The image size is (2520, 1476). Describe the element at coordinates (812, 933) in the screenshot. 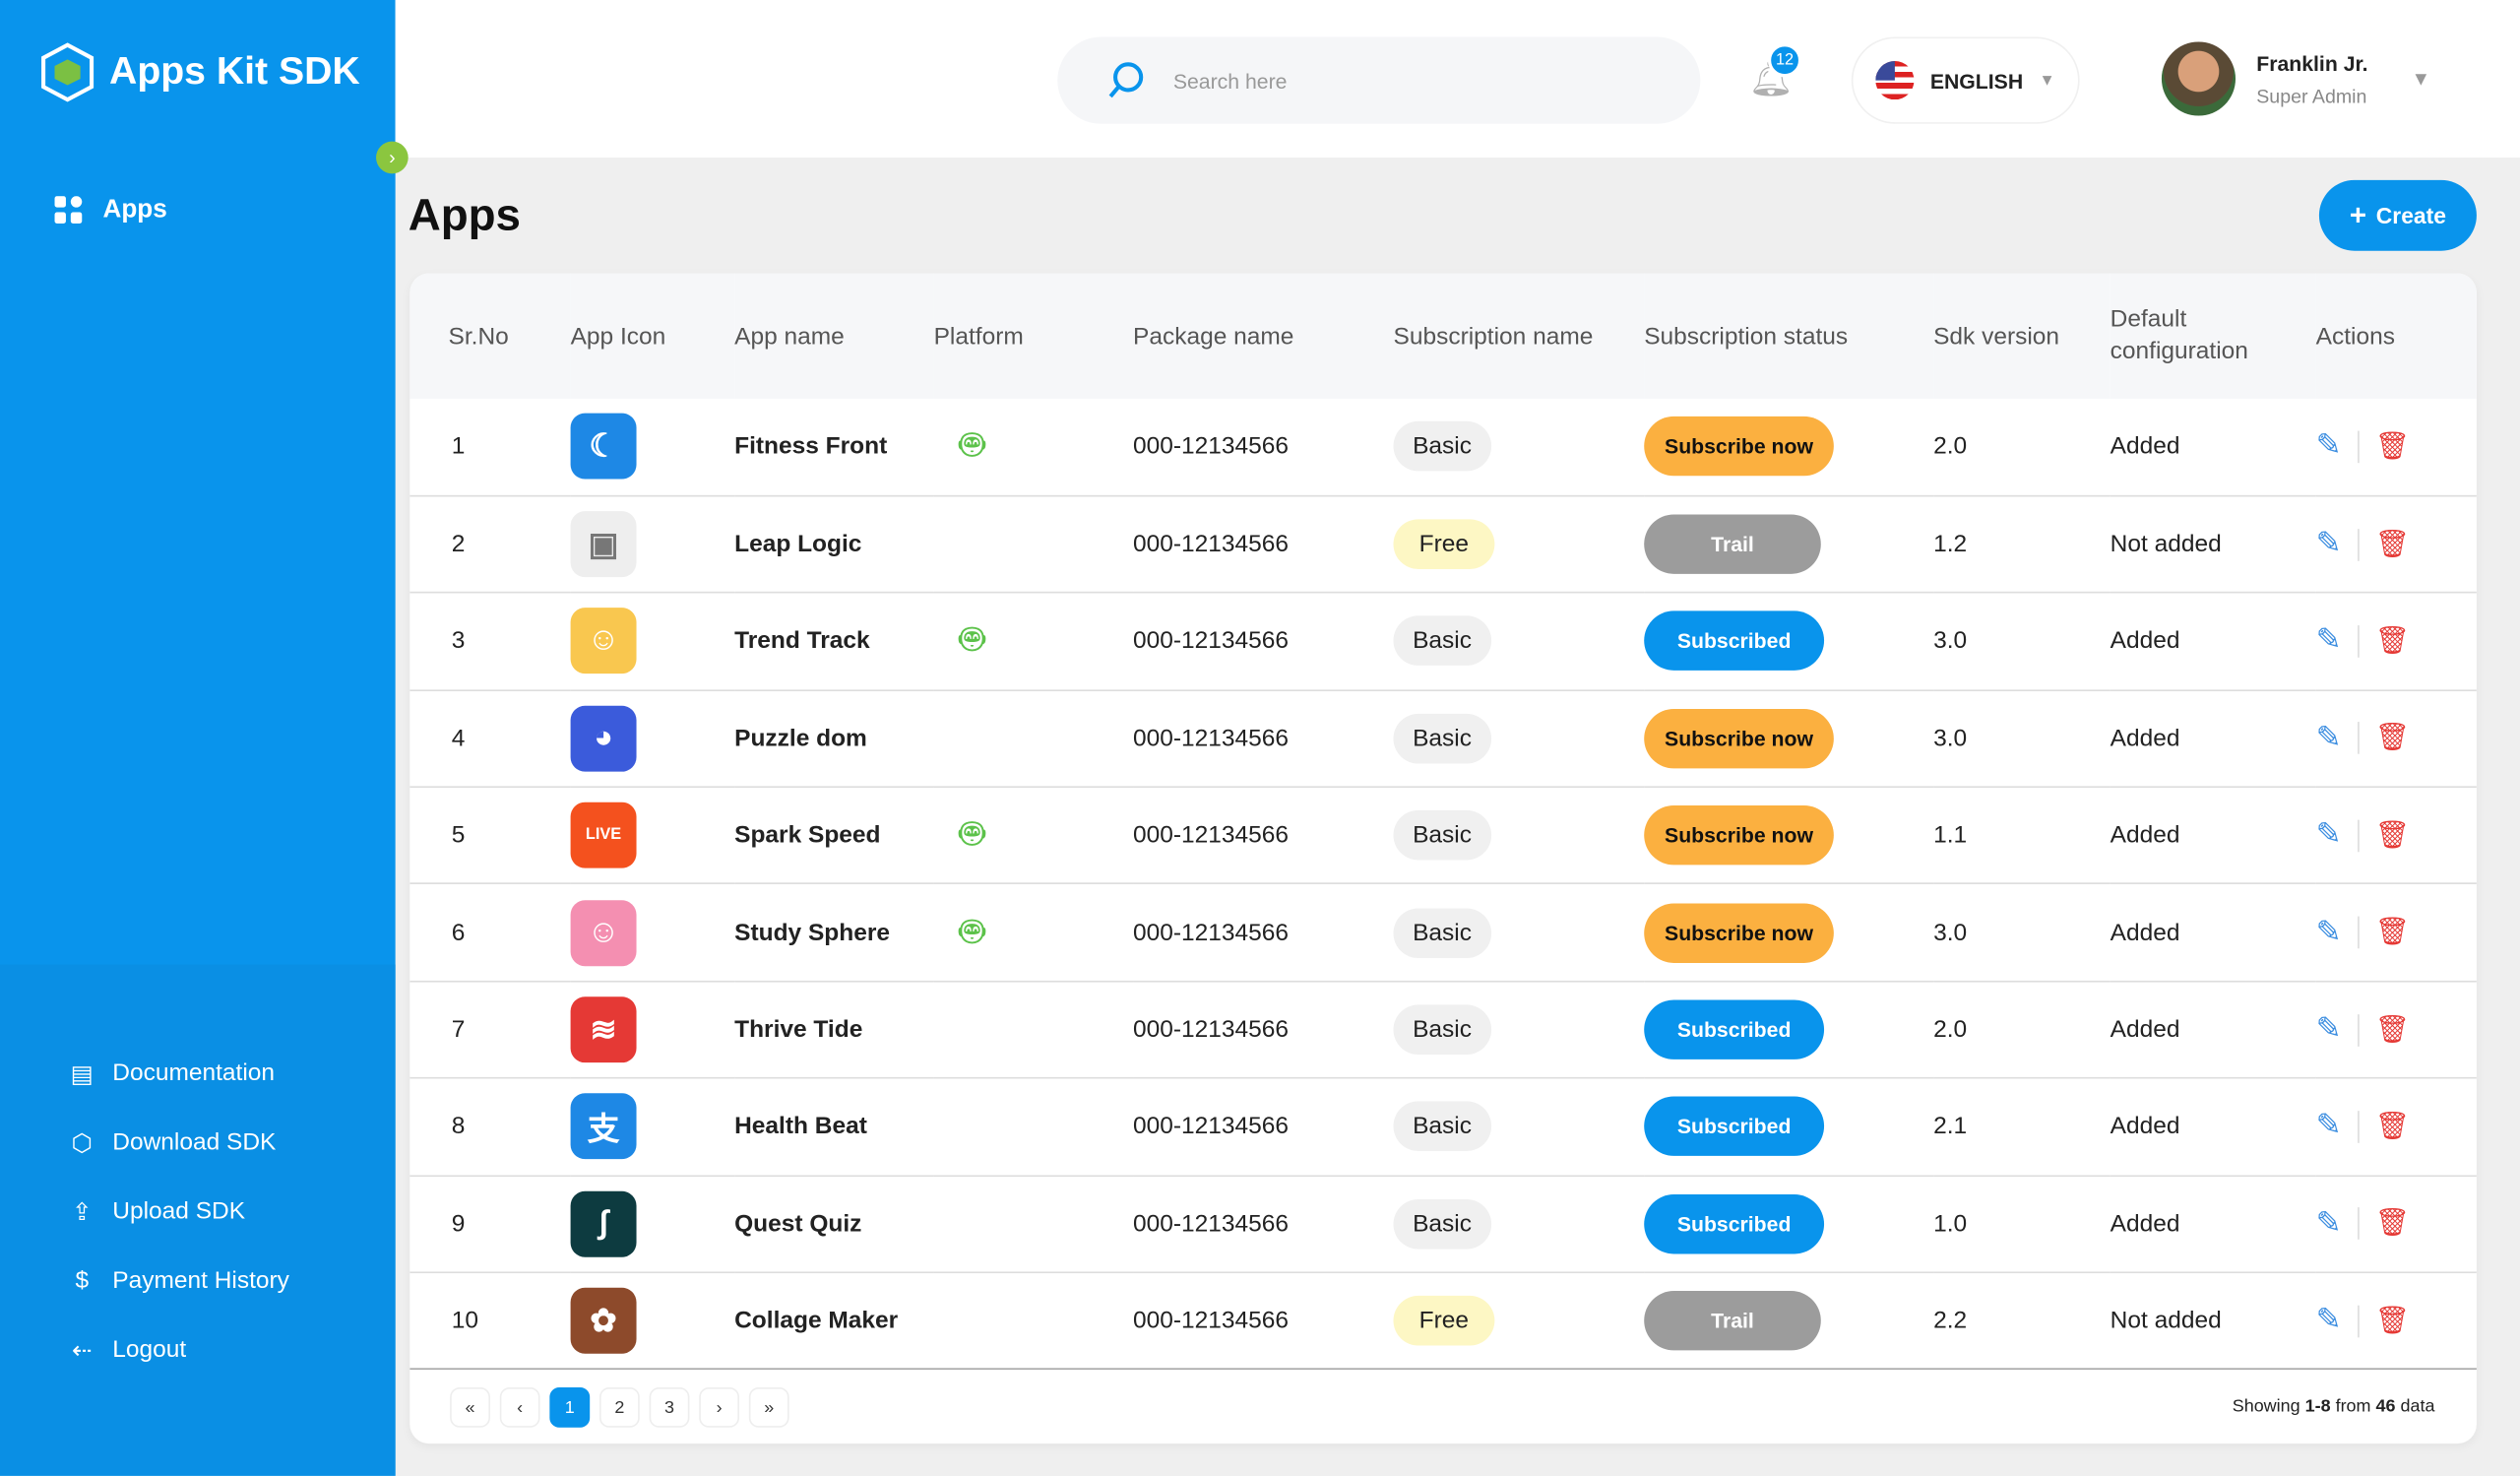

I see `app-name: Study Sphere` at that location.